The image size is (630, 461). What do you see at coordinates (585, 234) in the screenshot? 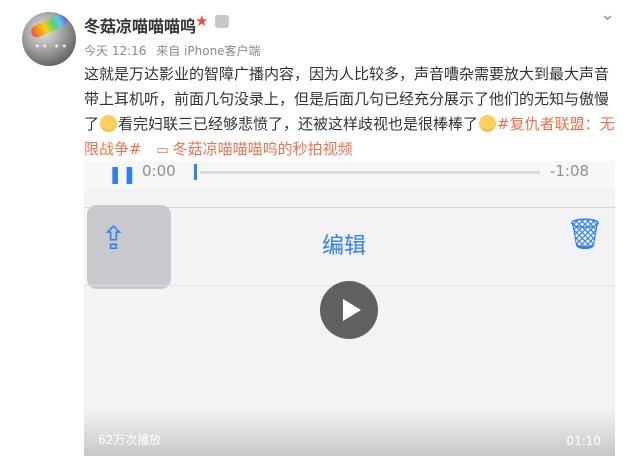
I see `trash-icon: 🗑` at bounding box center [585, 234].